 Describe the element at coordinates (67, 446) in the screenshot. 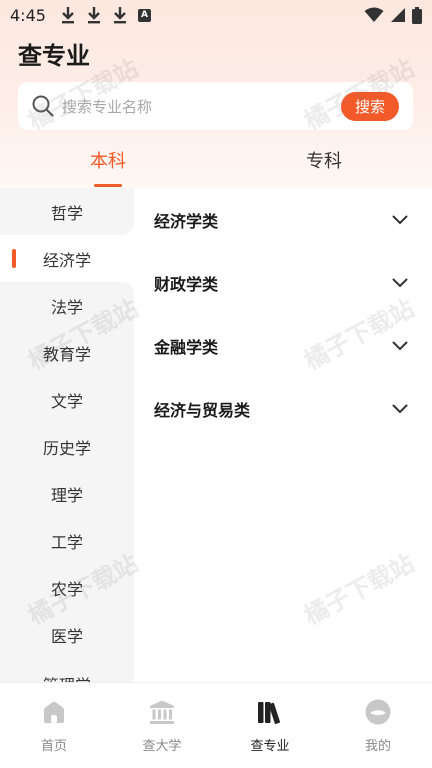

I see `sidebar-item-lishixue: 历史学` at that location.